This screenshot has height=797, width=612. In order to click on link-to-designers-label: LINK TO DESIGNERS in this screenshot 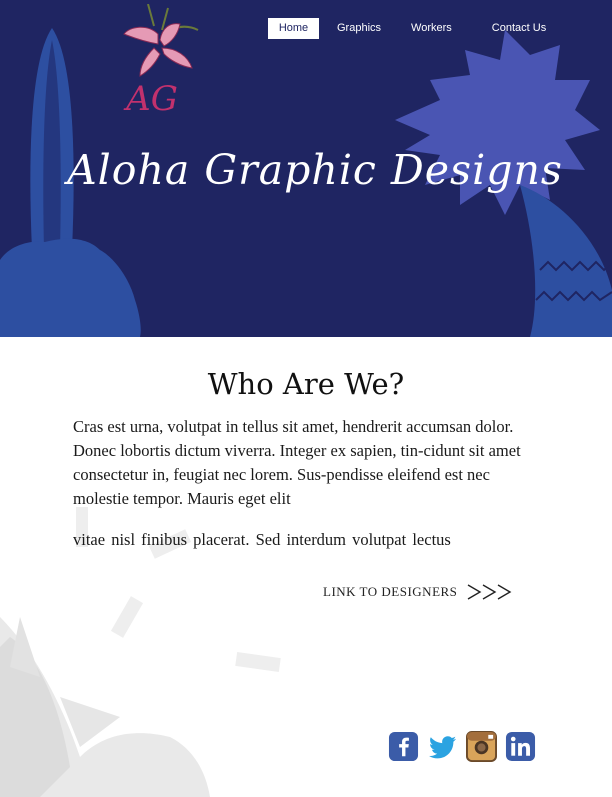, I will do `click(390, 591)`.